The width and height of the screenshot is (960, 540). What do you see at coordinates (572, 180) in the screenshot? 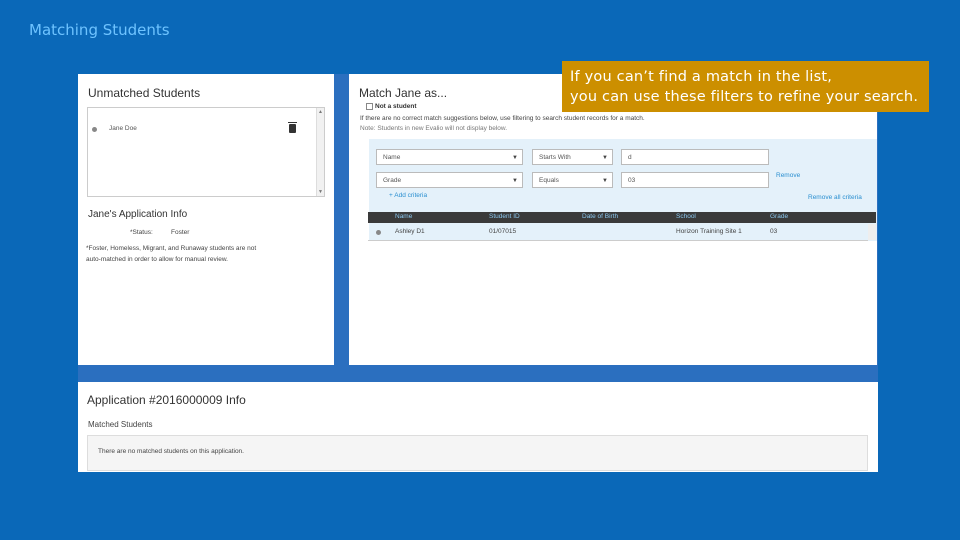
I see `filter-operator-select: Equals ▼` at bounding box center [572, 180].